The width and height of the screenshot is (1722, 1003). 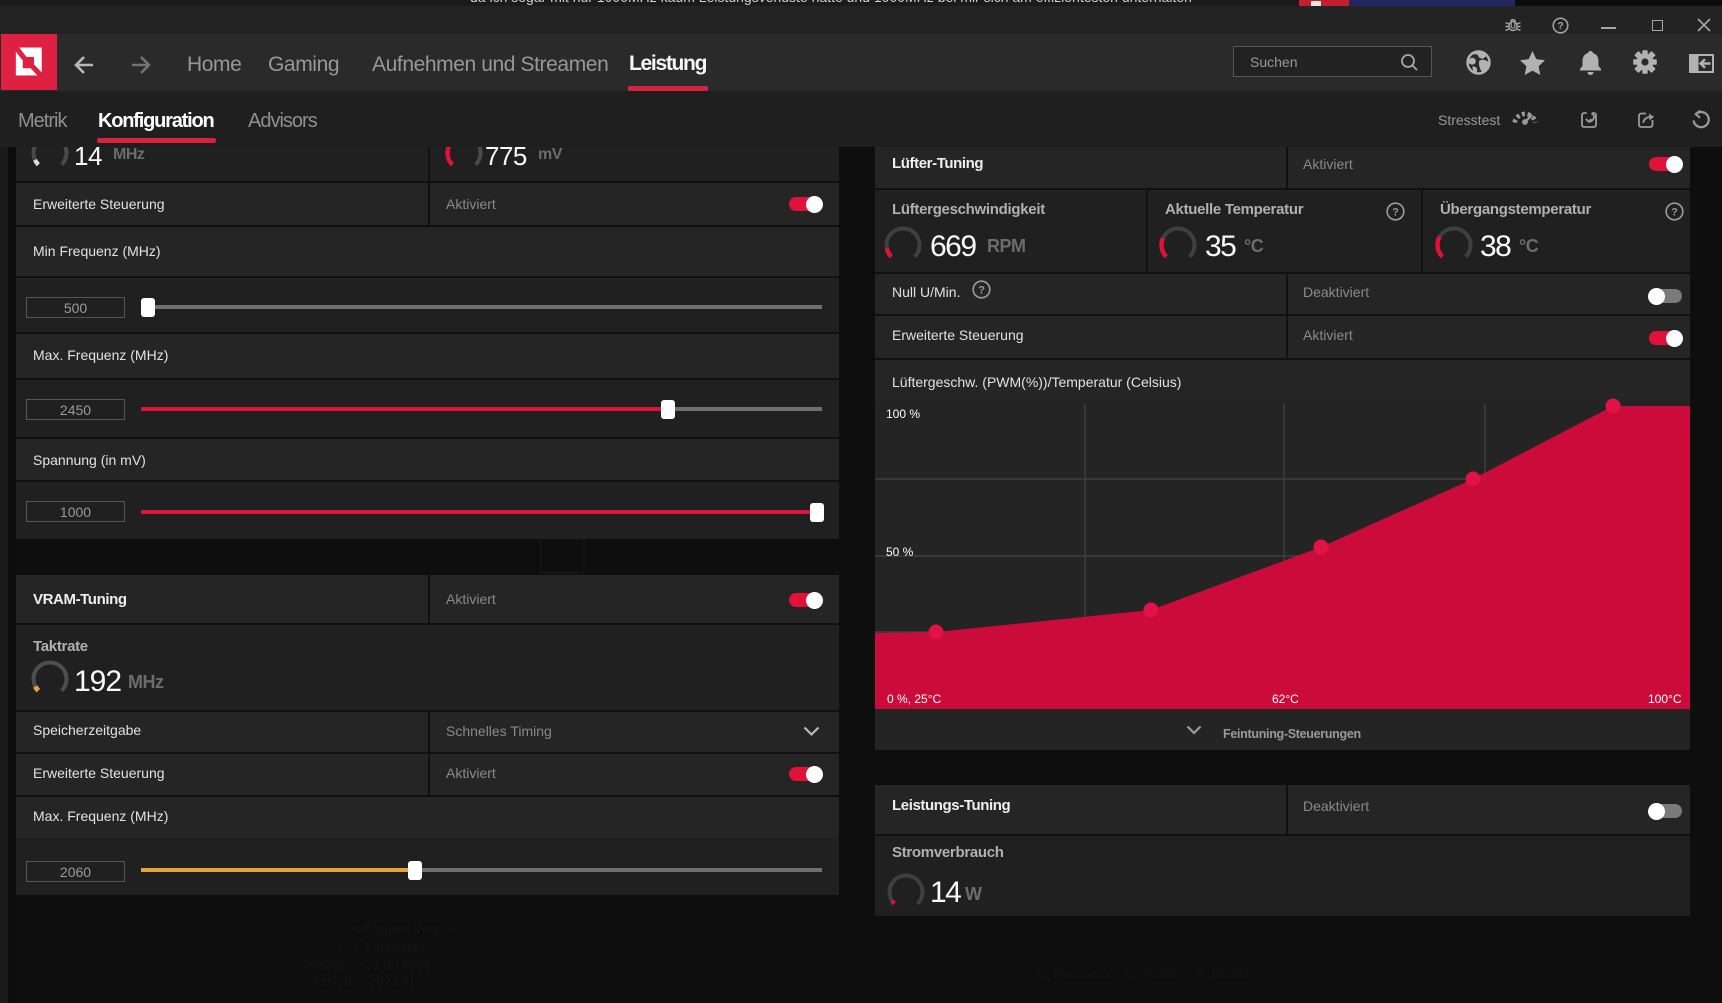 What do you see at coordinates (1513, 26) in the screenshot?
I see `svg-text: U` at bounding box center [1513, 26].